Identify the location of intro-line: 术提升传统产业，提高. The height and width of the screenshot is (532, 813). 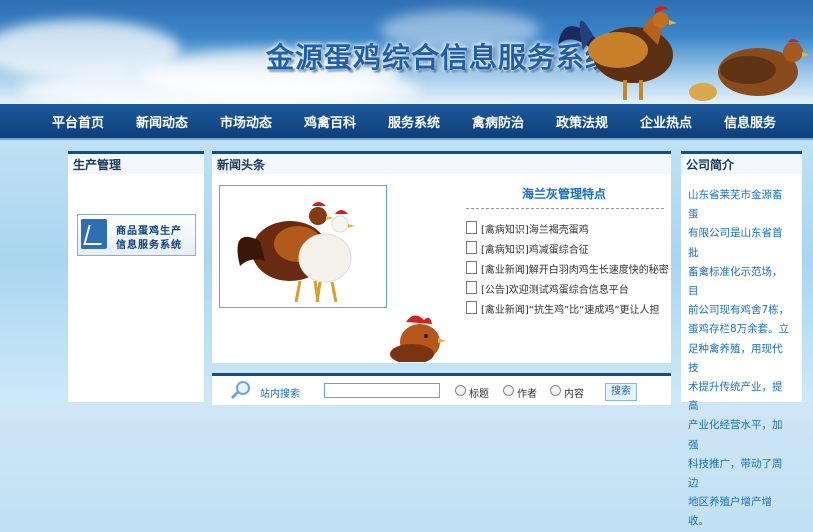
(735, 397).